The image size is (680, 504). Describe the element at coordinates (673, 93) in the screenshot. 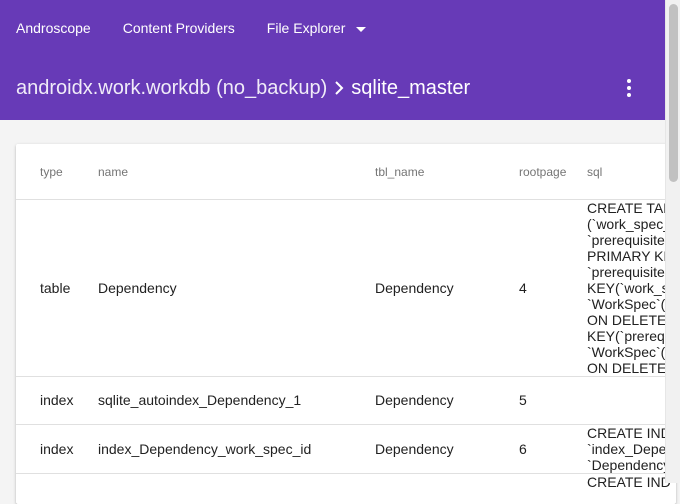

I see `scrollbar-thumb` at that location.